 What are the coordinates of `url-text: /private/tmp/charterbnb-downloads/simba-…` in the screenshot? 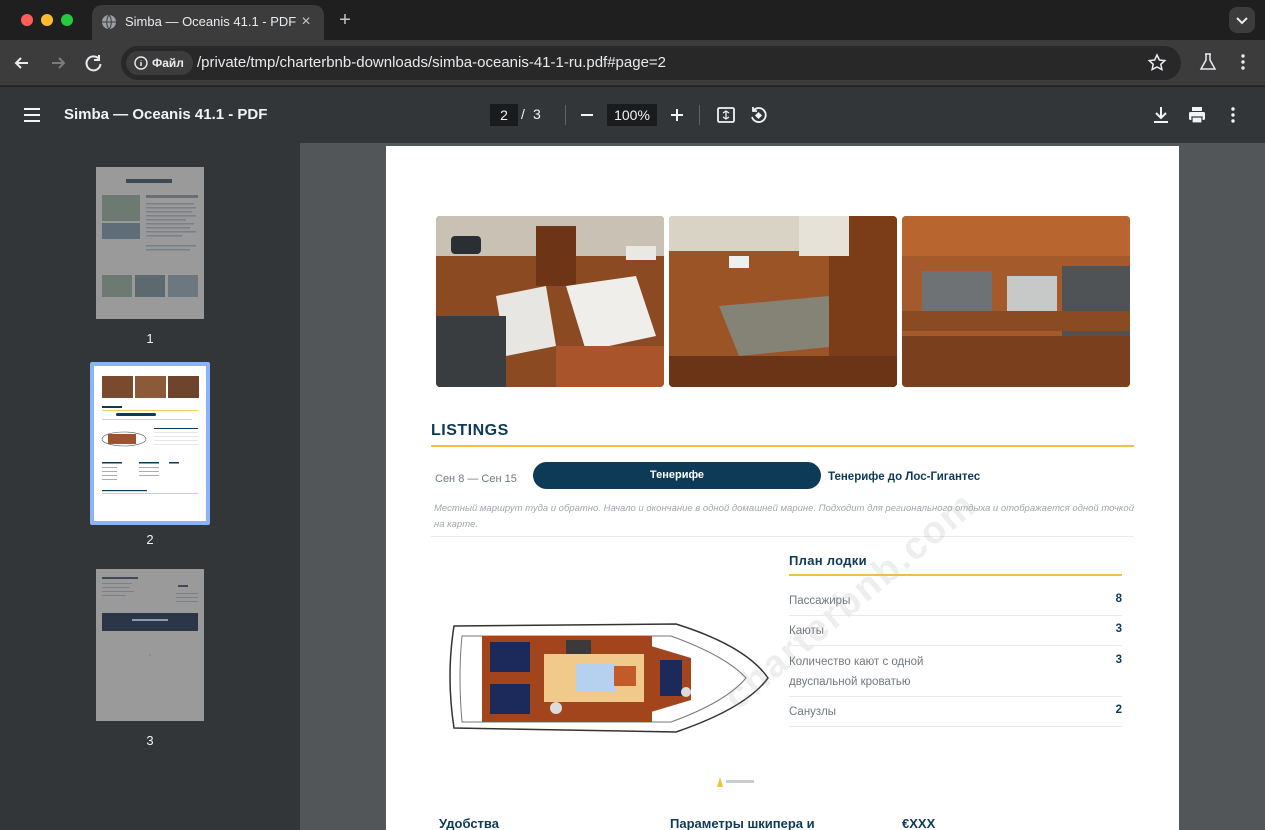 It's located at (431, 62).